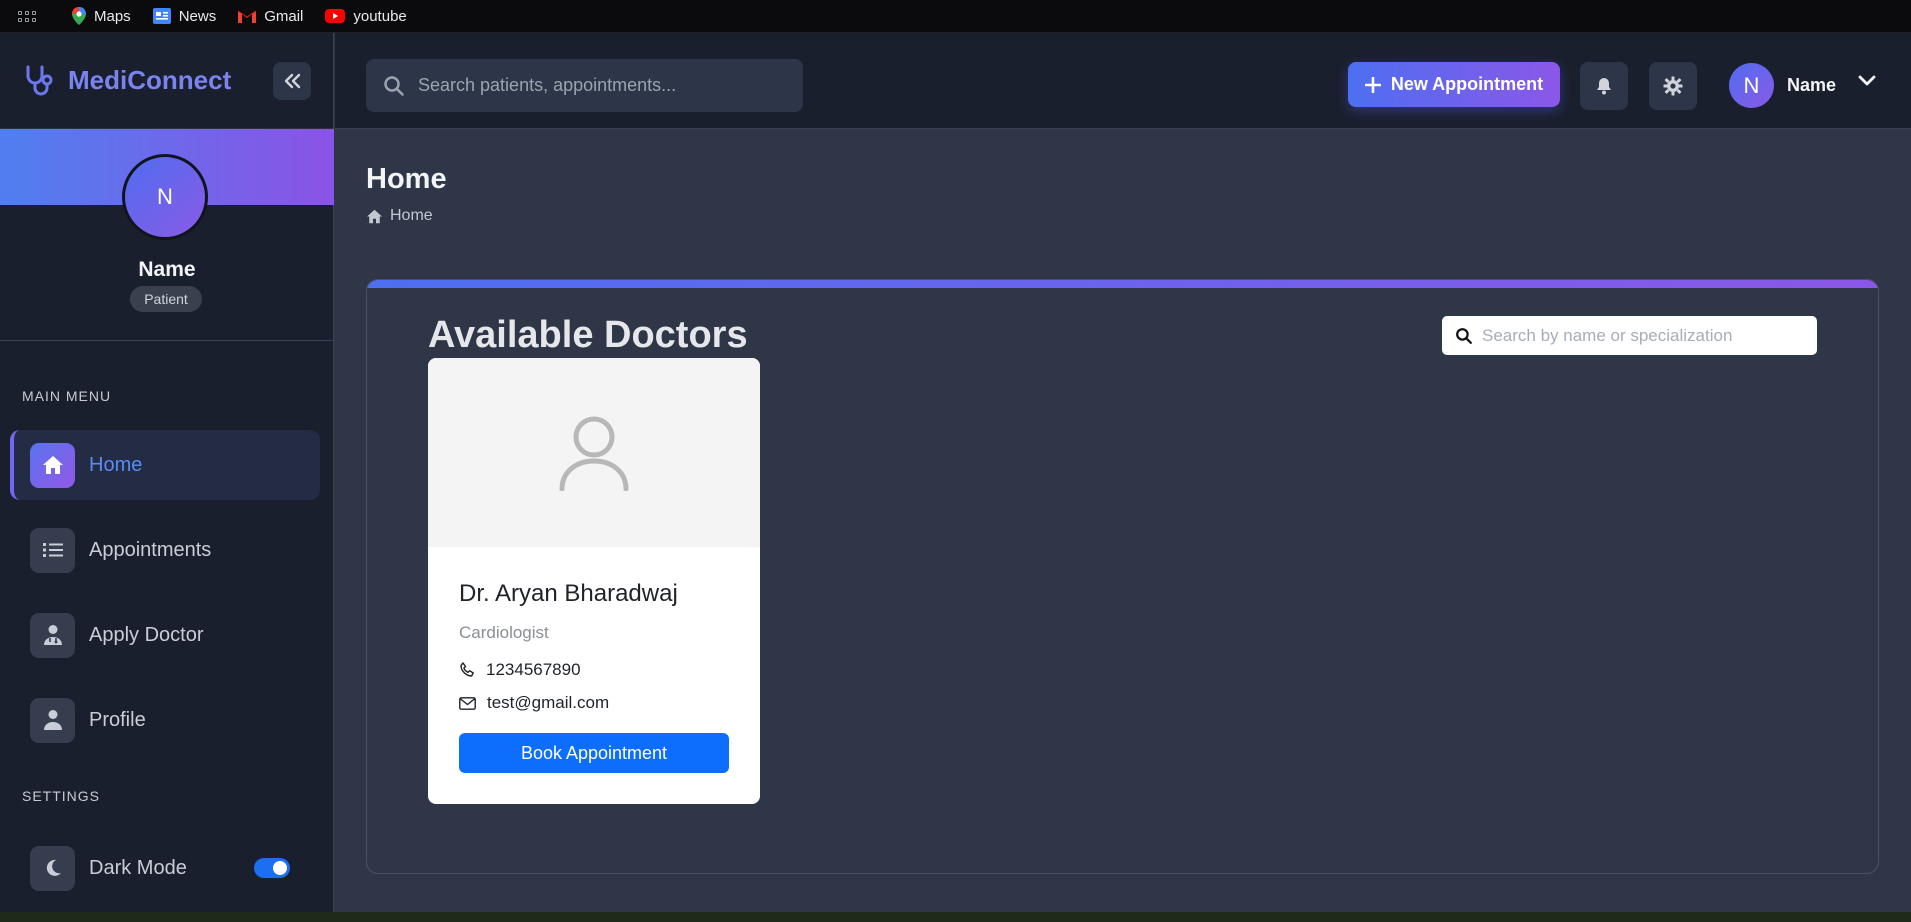 This screenshot has height=922, width=1911. I want to click on sidebar-item-label: Profile, so click(117, 719).